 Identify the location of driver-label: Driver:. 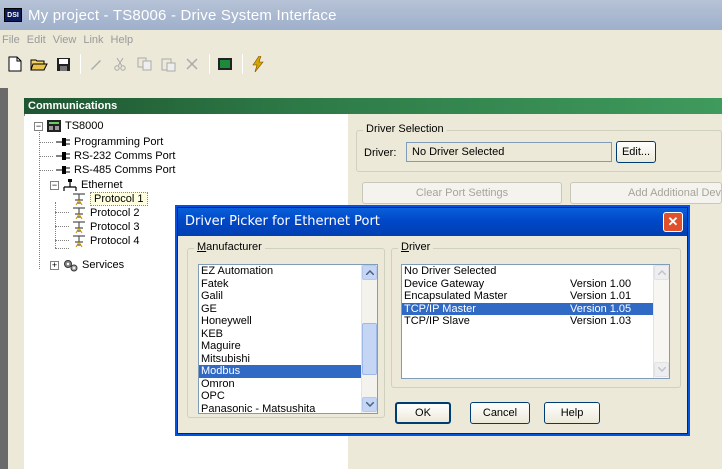
(380, 153).